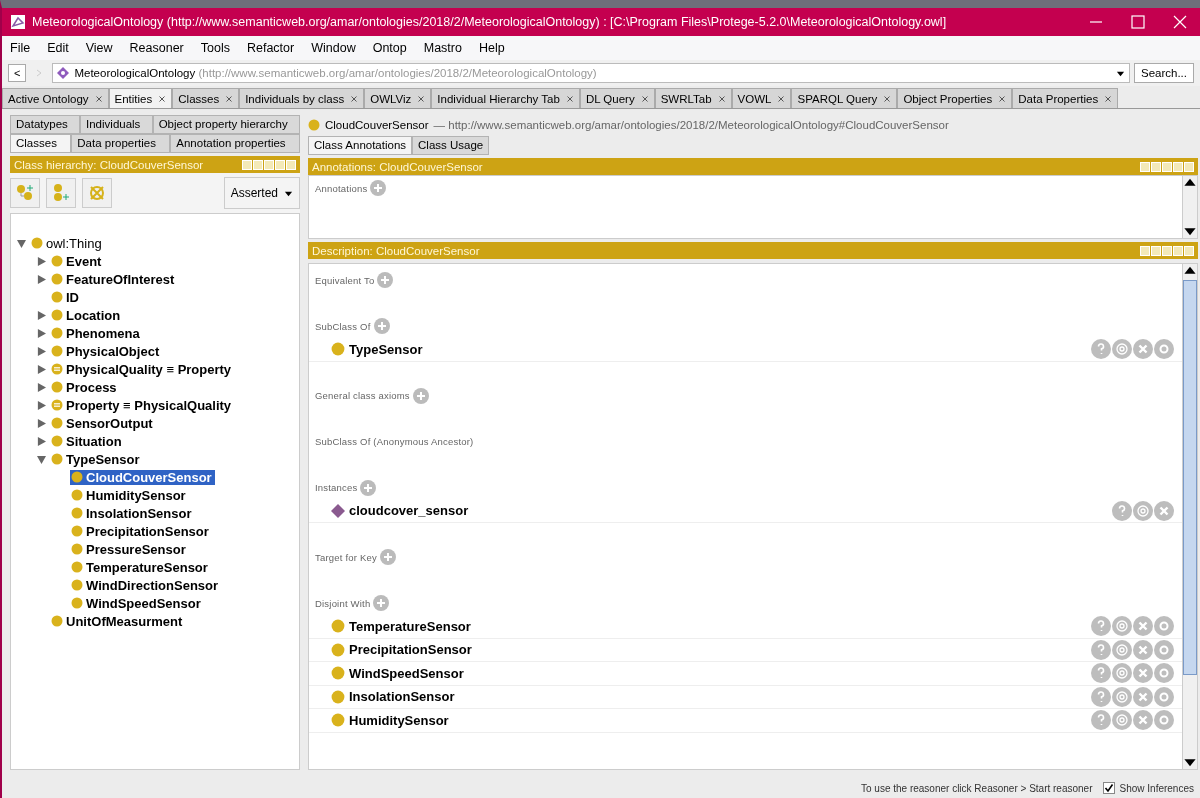  Describe the element at coordinates (97, 193) in the screenshot. I see `delete-class-button` at that location.